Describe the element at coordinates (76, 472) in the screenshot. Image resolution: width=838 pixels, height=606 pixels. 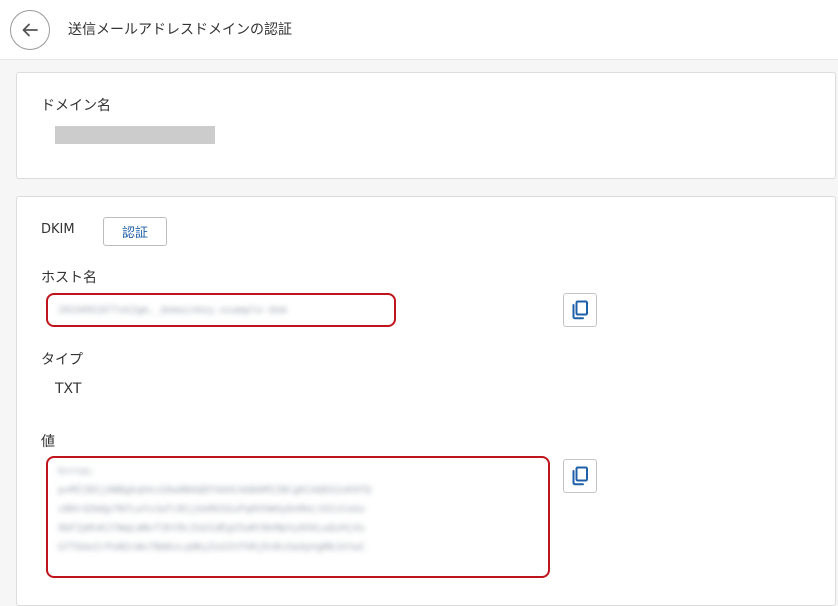
I see `dkim-value-line: k=rsa;` at that location.